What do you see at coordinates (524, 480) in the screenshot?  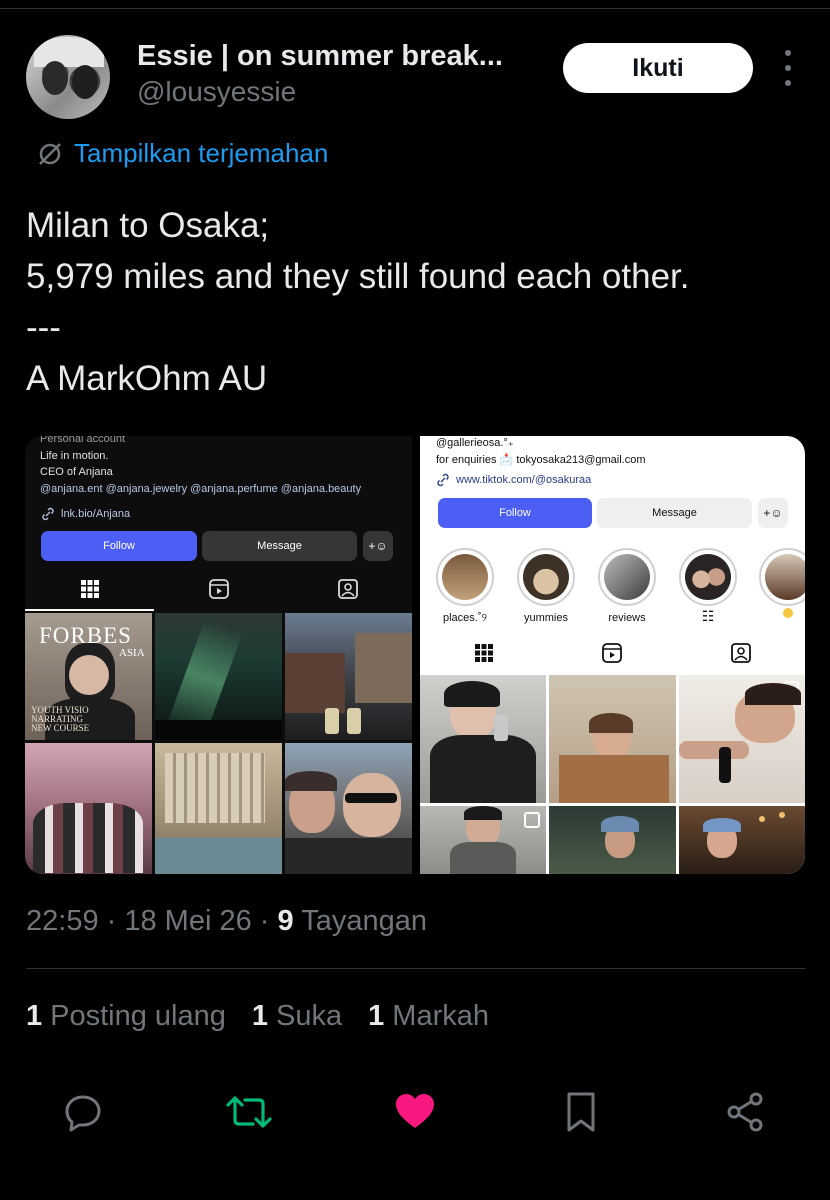 I see `ig-bio-link-text: www.tiktok.com/@osakuraa` at bounding box center [524, 480].